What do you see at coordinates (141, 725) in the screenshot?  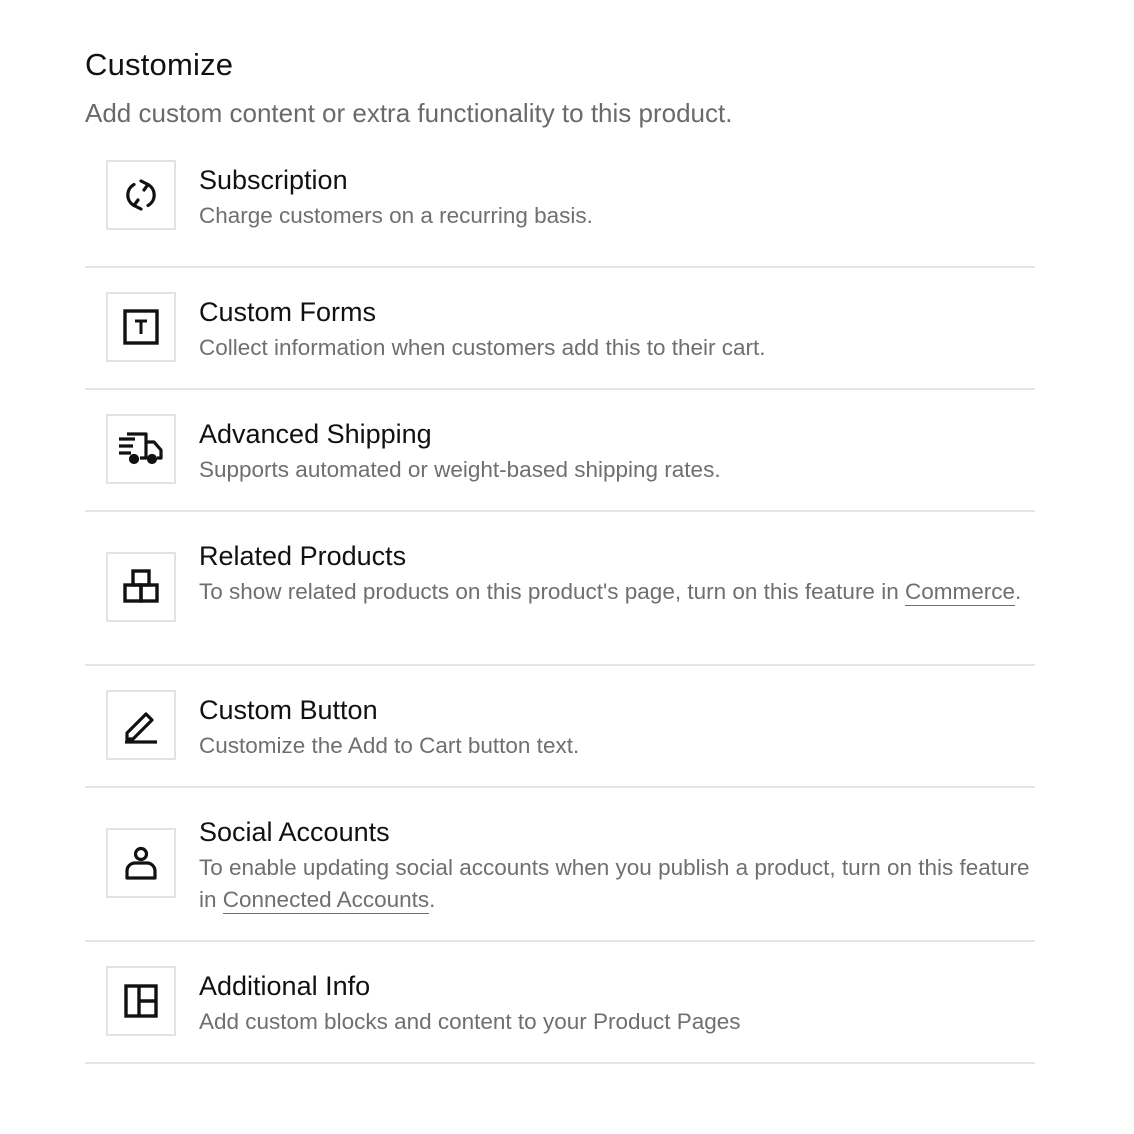 I see `pencil-icon` at bounding box center [141, 725].